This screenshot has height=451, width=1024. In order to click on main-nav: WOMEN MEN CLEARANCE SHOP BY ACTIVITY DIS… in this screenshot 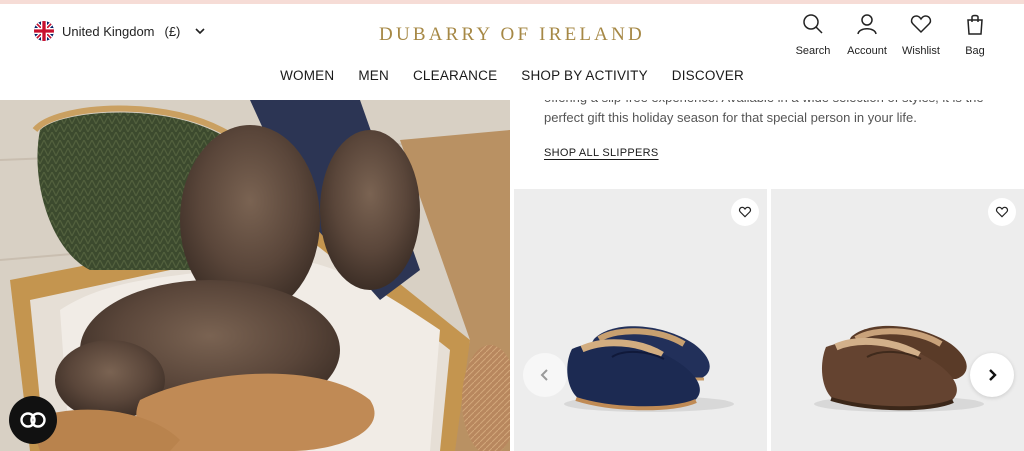, I will do `click(512, 75)`.